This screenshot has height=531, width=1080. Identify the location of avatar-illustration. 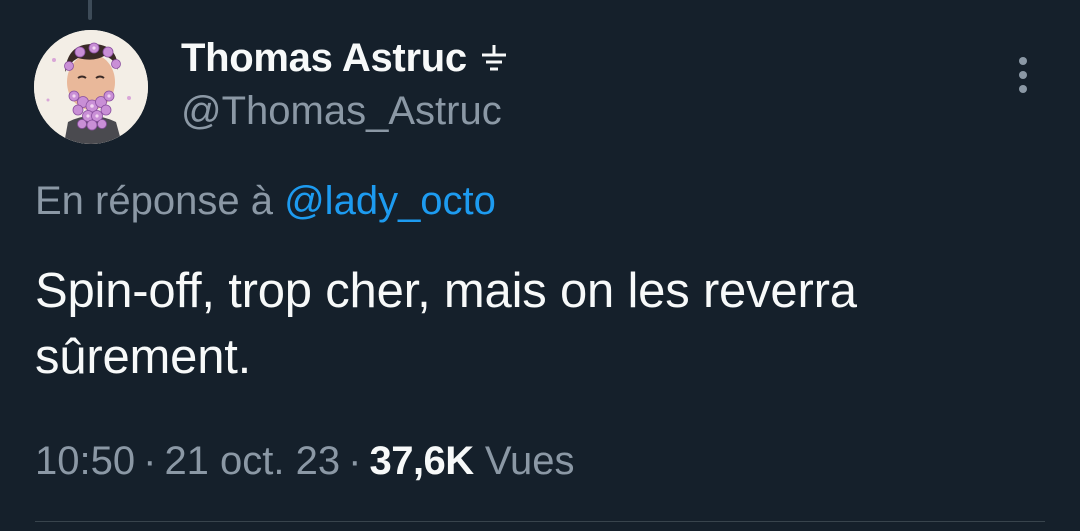
(91, 87).